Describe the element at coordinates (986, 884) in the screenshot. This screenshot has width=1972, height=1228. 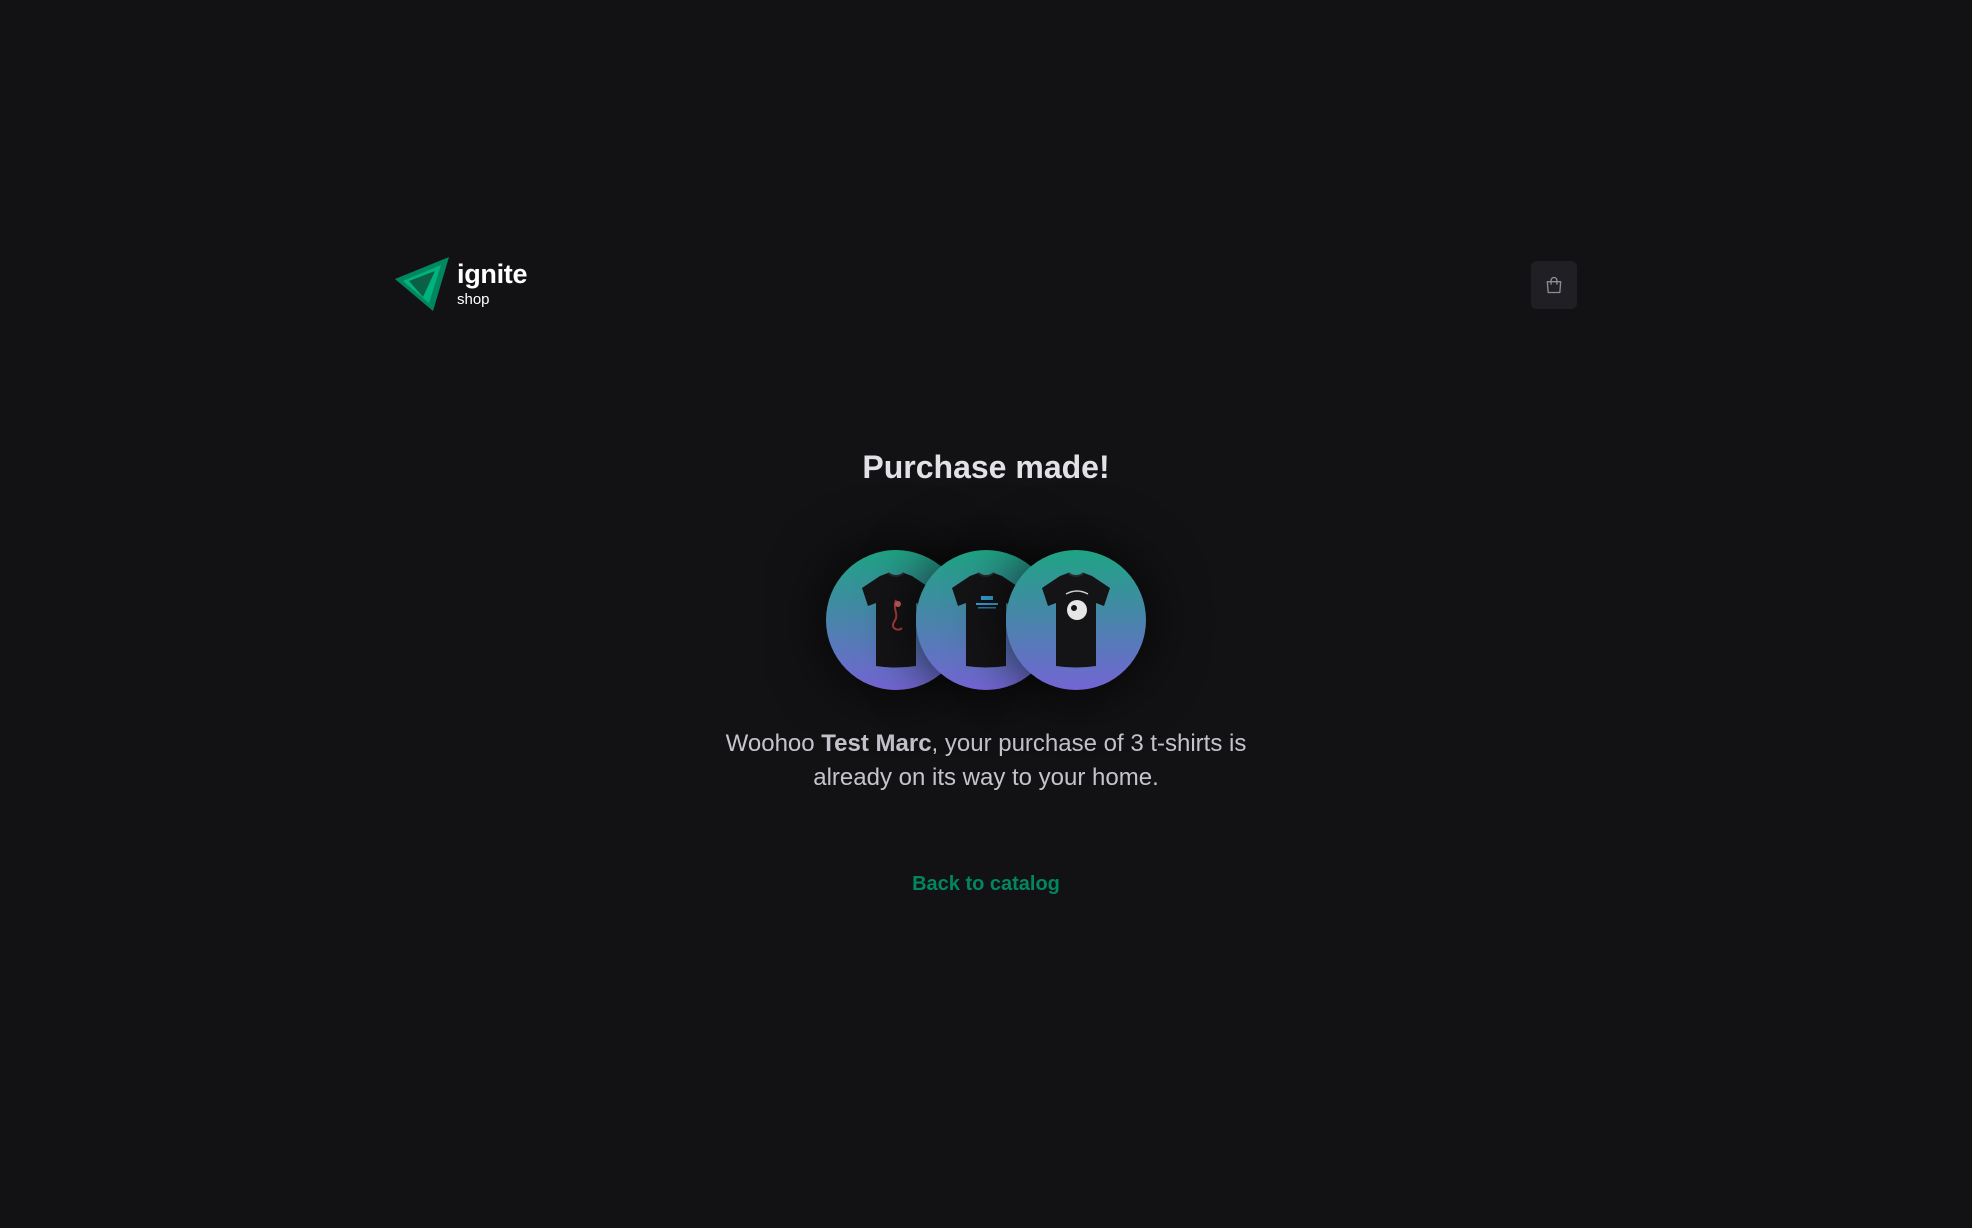
I see `back-to-catalog-link: Back to catalog` at that location.